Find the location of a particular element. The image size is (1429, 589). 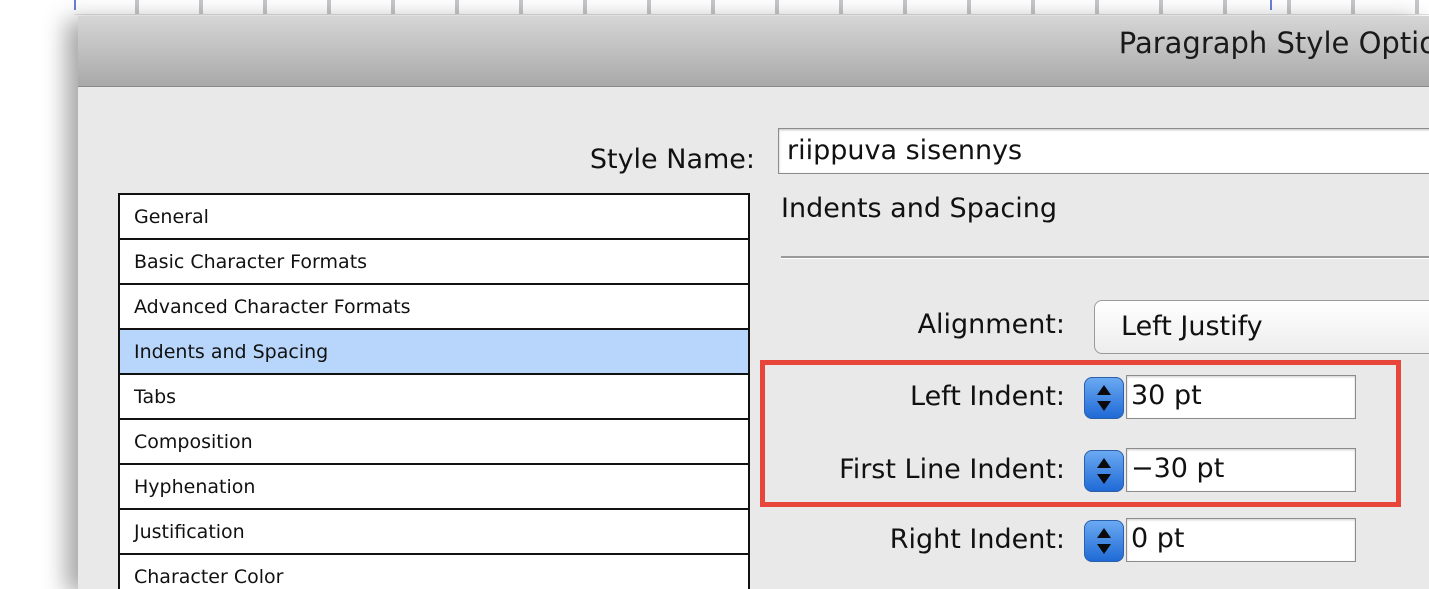

section-divider is located at coordinates (1105, 257).